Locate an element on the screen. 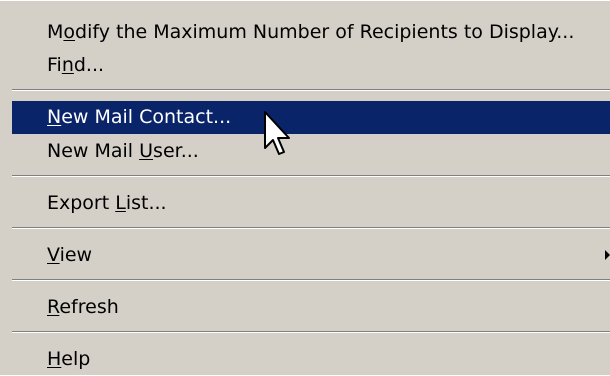  accelerator-key: V is located at coordinates (53, 255).